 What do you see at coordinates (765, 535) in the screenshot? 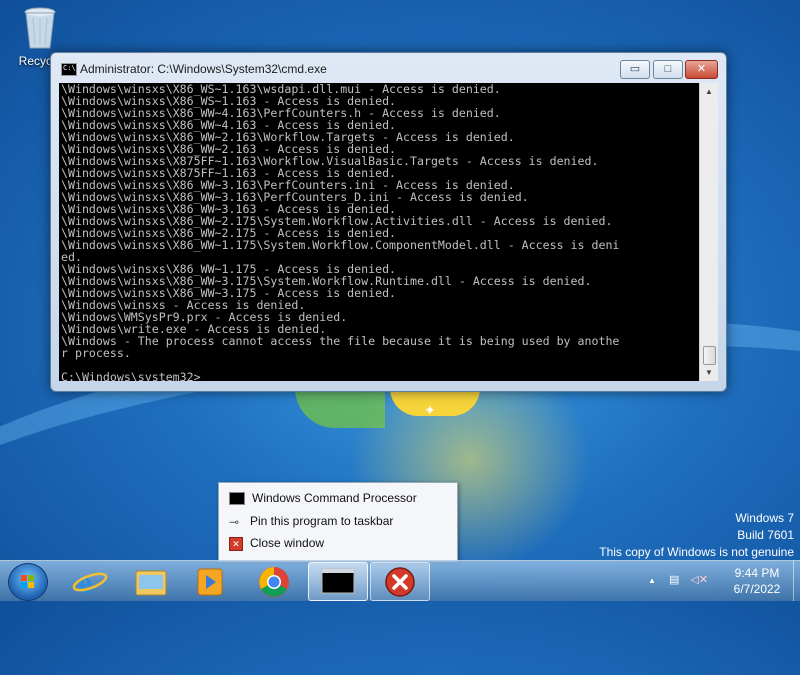
I see `watermark-build: Build 7601` at bounding box center [765, 535].